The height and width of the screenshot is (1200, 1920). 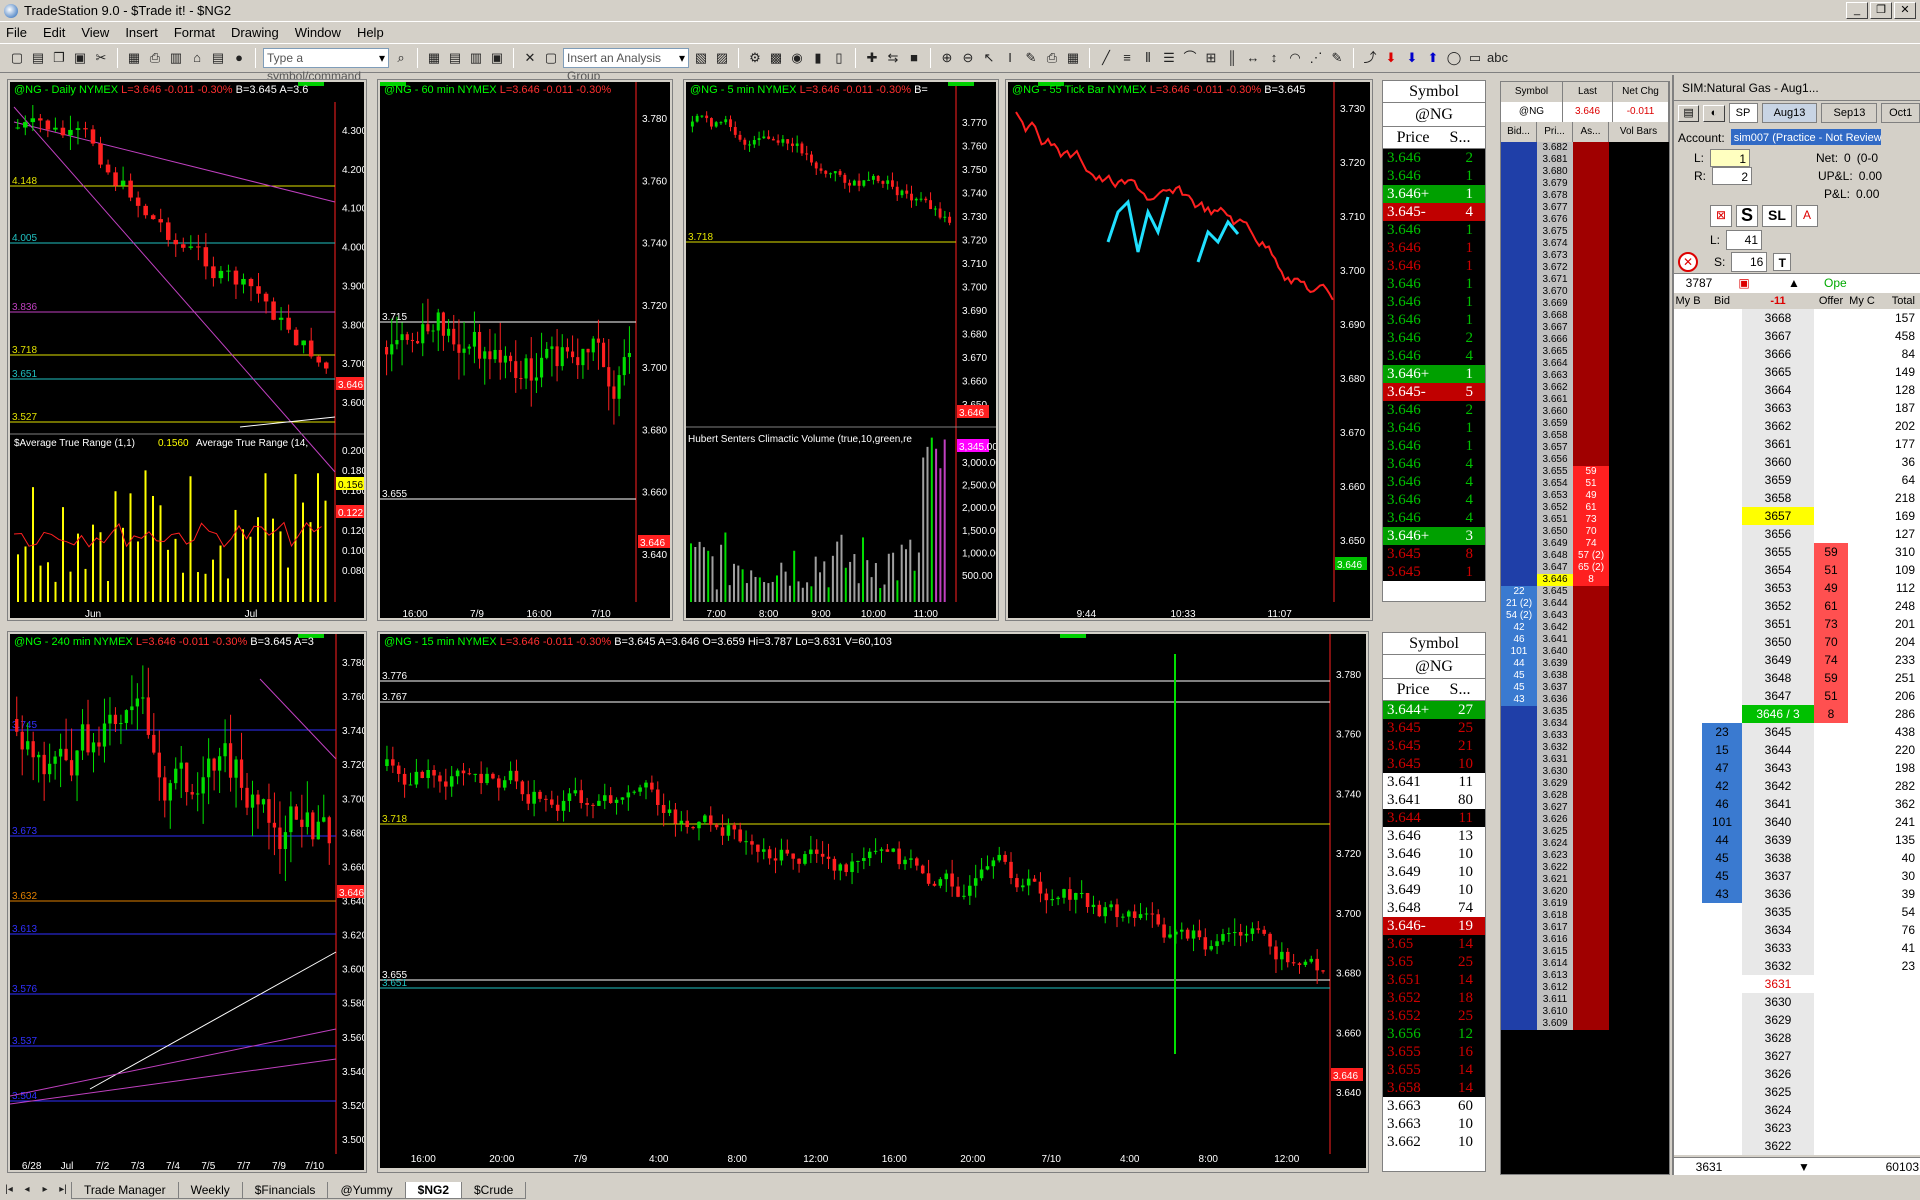 What do you see at coordinates (1722, 732) in the screenshot?
I see `ladder-bid-cell: 23` at bounding box center [1722, 732].